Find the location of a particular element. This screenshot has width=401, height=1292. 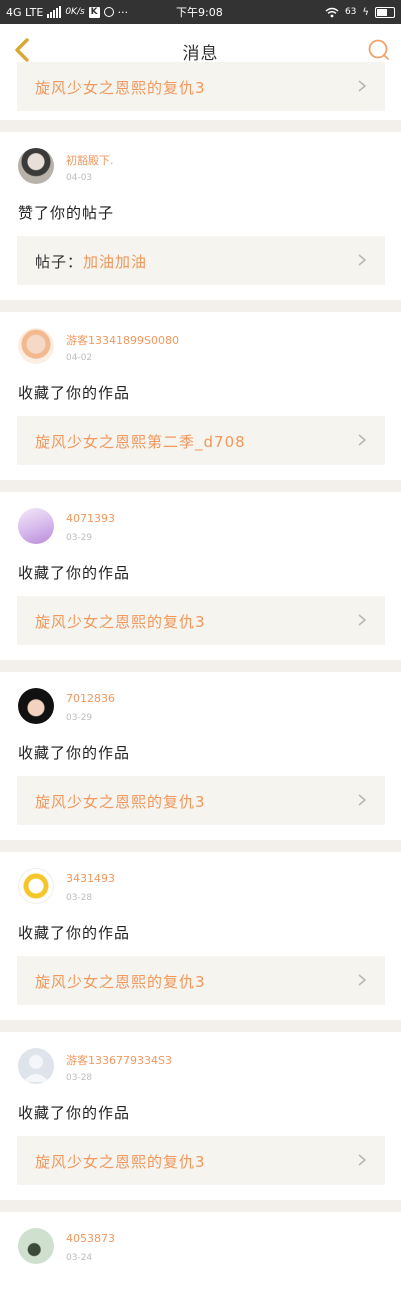

post-label: 帖子： is located at coordinates (59, 262).